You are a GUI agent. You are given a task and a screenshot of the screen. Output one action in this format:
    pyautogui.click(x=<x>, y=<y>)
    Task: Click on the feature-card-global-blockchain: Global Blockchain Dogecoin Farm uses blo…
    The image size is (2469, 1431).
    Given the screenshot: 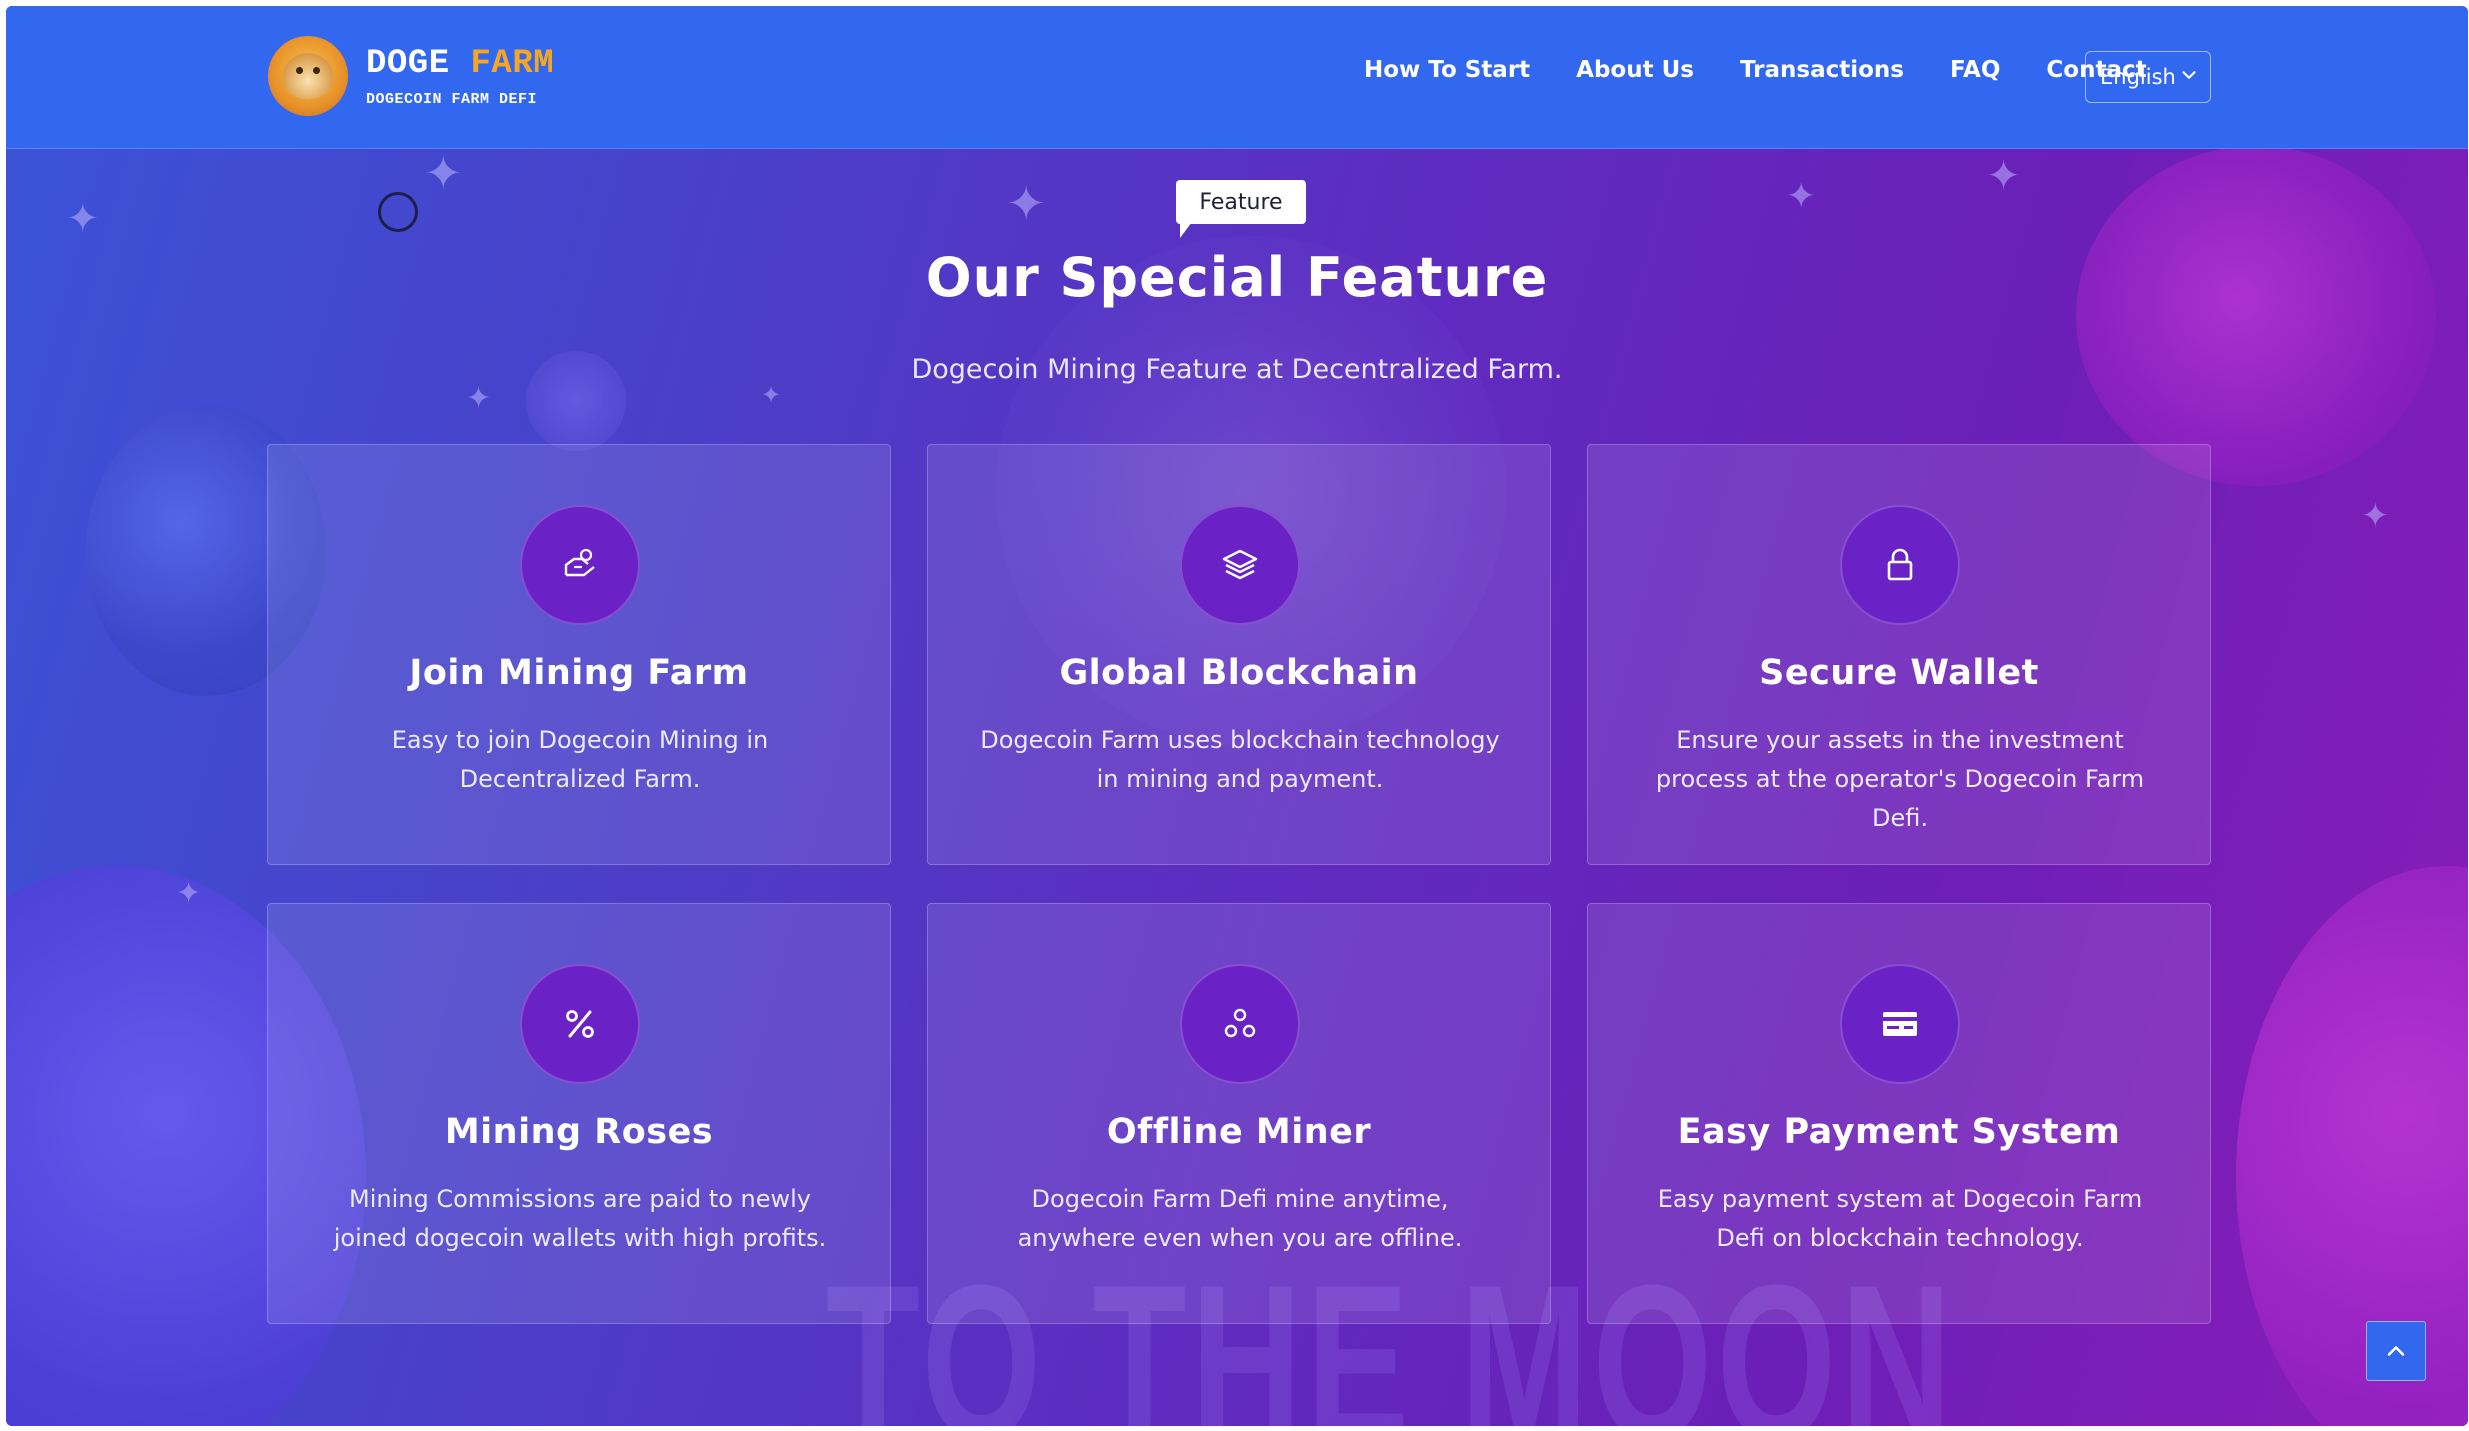 What is the action you would take?
    pyautogui.click(x=1239, y=654)
    